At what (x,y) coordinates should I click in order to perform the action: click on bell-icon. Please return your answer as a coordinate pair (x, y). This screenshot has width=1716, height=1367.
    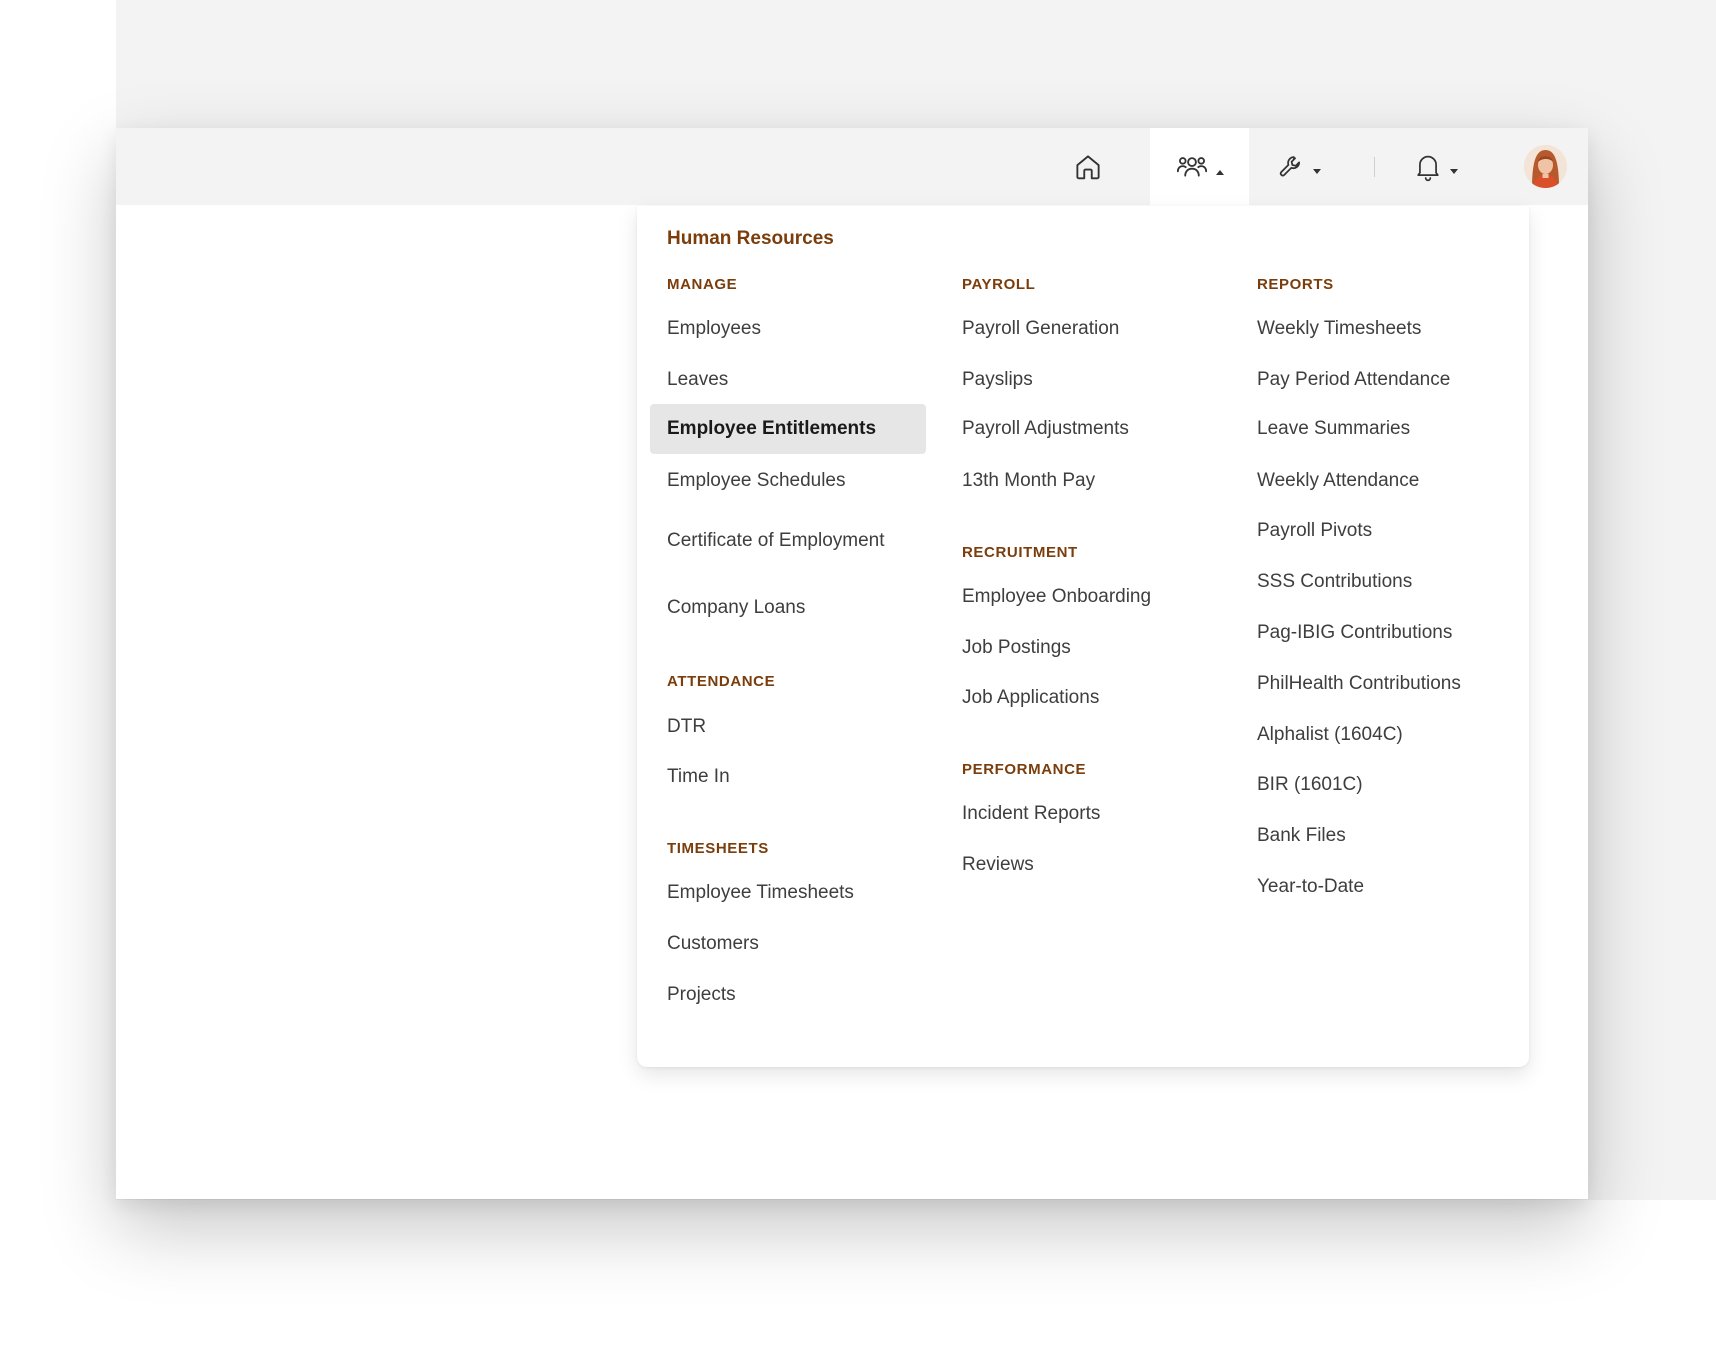
    Looking at the image, I should click on (1428, 168).